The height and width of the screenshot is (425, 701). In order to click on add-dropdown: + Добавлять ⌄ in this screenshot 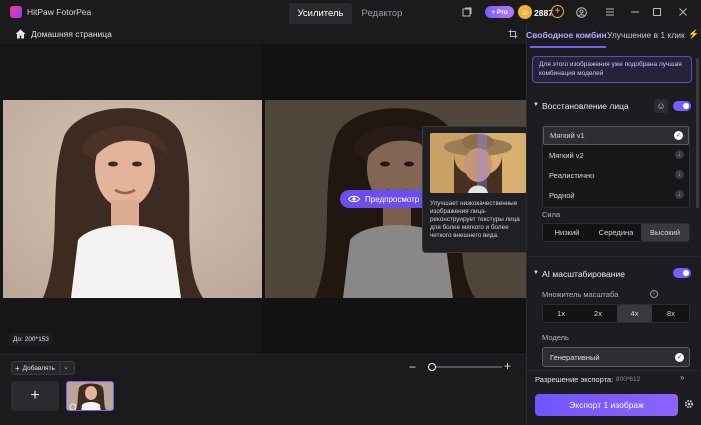, I will do `click(43, 368)`.